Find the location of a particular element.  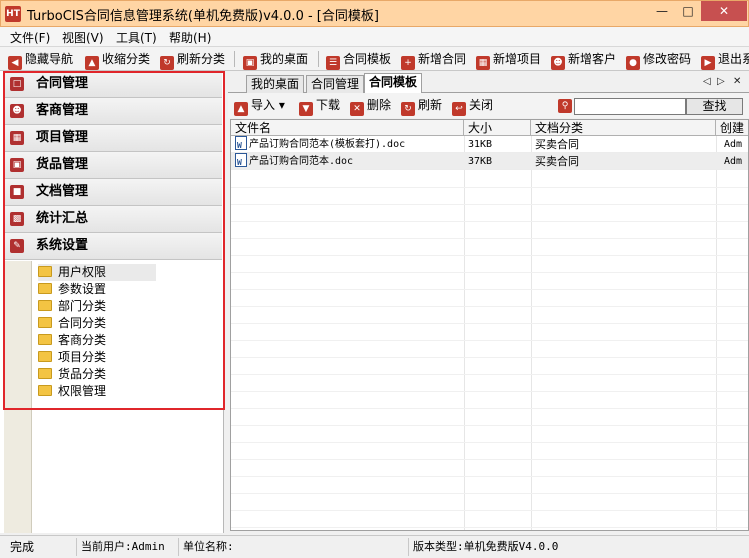

table-row: 产品订购合同范本(模板套打).doc 31KB 买卖合同 Adm is located at coordinates (489, 144).